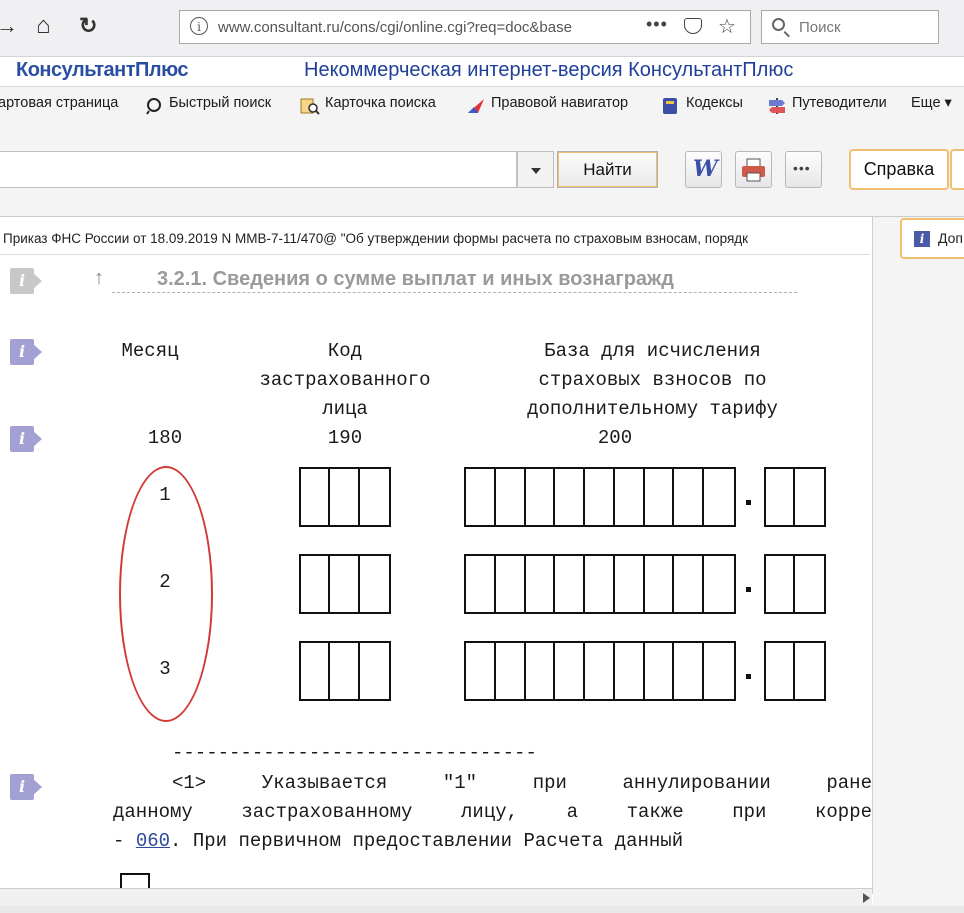 The height and width of the screenshot is (913, 964). Describe the element at coordinates (820, 27) in the screenshot. I see `browser-search-placeholder: Поиск` at that location.